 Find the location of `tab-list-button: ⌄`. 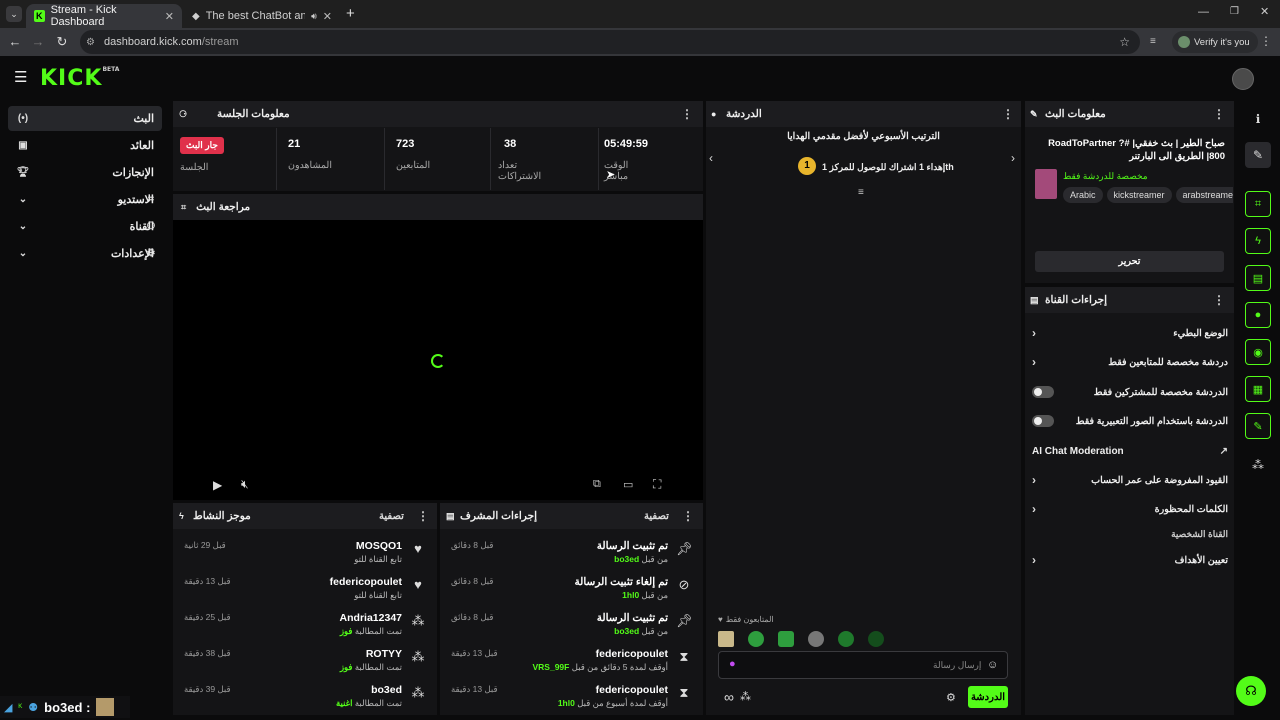

tab-list-button: ⌄ is located at coordinates (14, 14).